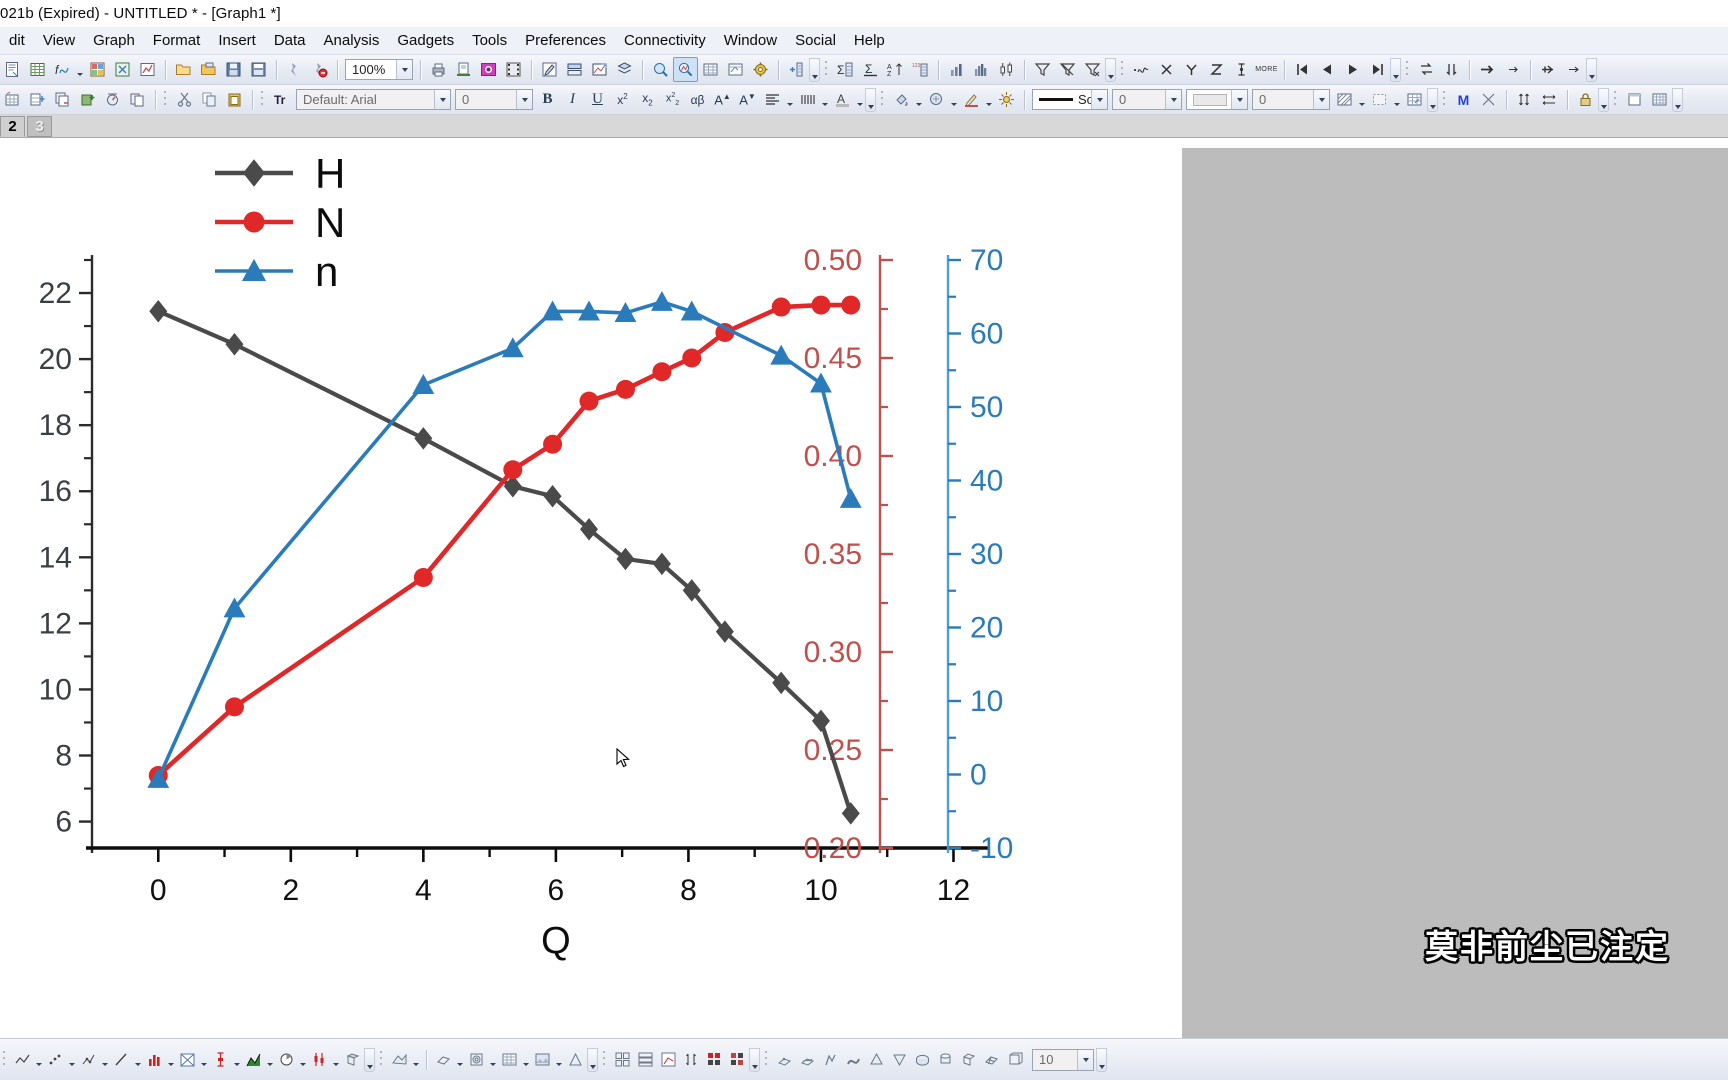  What do you see at coordinates (438, 69) in the screenshot?
I see `print-icon` at bounding box center [438, 69].